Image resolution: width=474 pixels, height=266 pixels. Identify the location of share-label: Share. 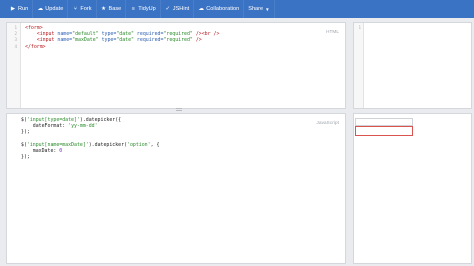
(256, 9).